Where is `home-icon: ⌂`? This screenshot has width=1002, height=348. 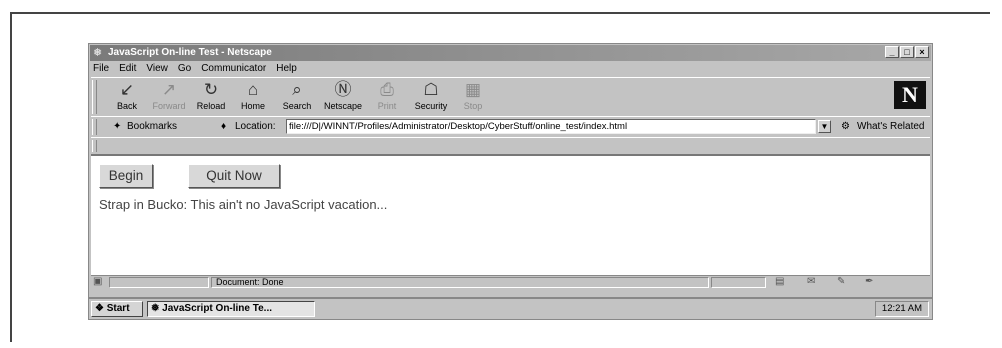 home-icon: ⌂ is located at coordinates (253, 89).